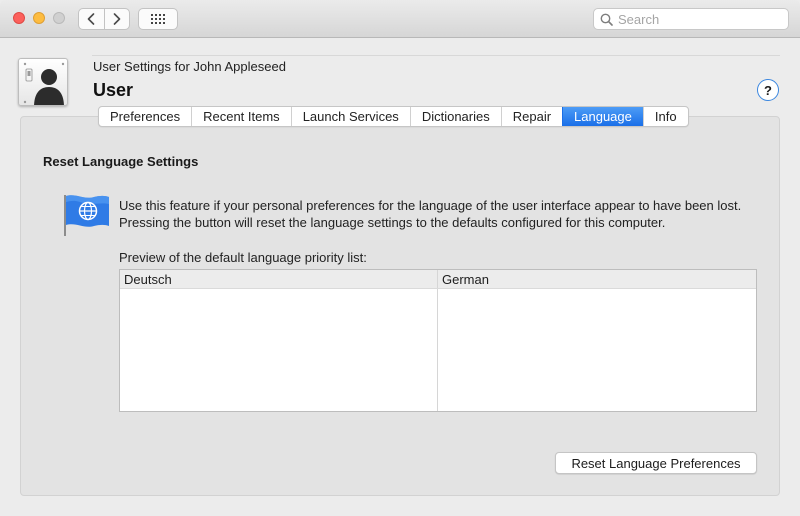  I want to click on tab-language: Language, so click(602, 116).